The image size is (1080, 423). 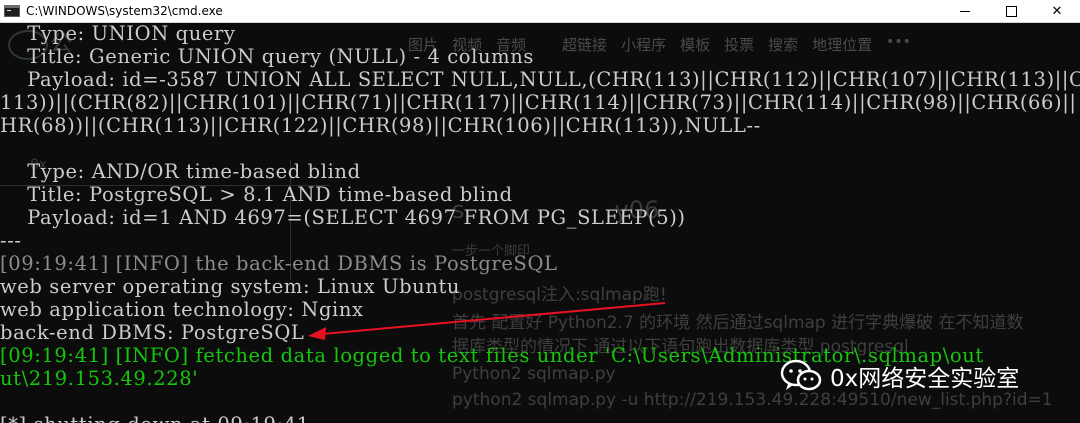 I want to click on wechat-logo-icon, so click(x=801, y=375).